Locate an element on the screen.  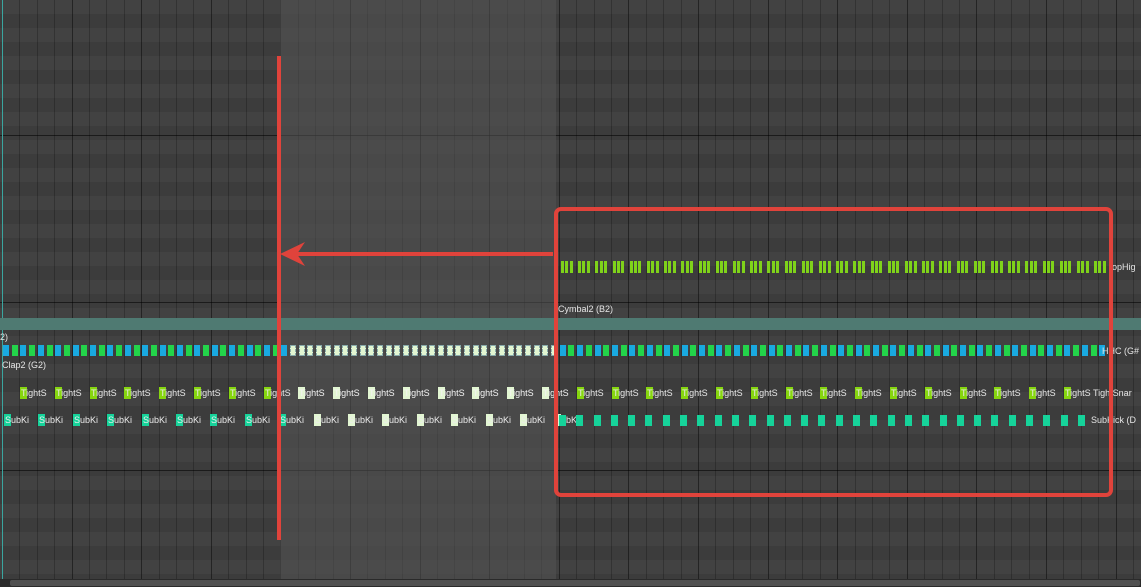
horizontal-scrollbar is located at coordinates (570, 583).